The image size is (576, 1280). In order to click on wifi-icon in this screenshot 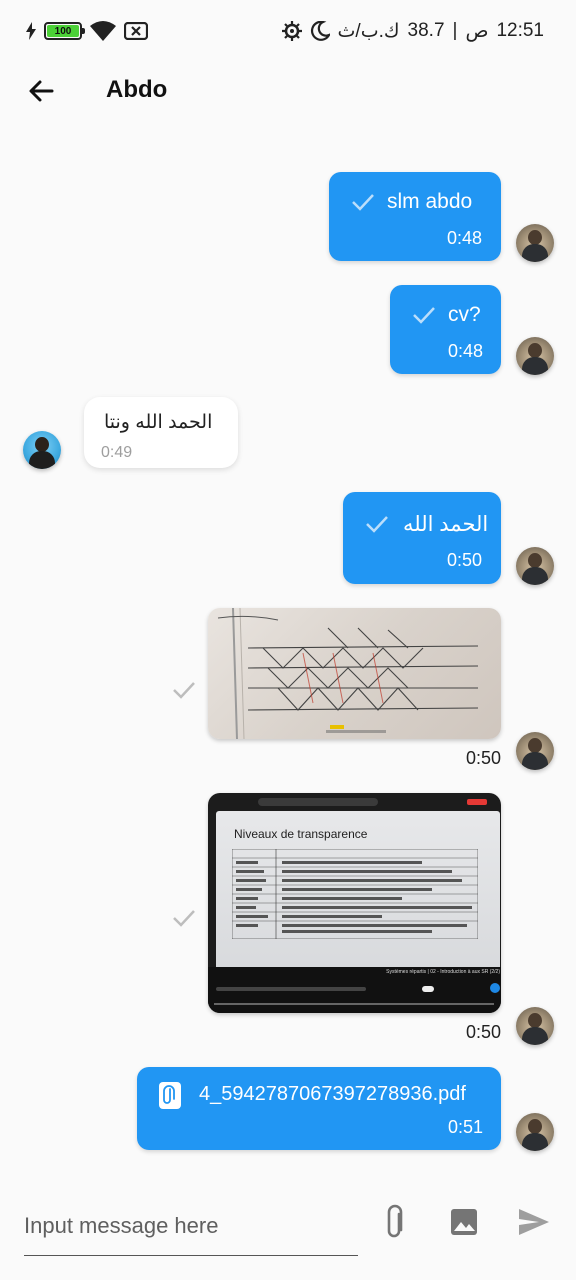, I will do `click(103, 31)`.